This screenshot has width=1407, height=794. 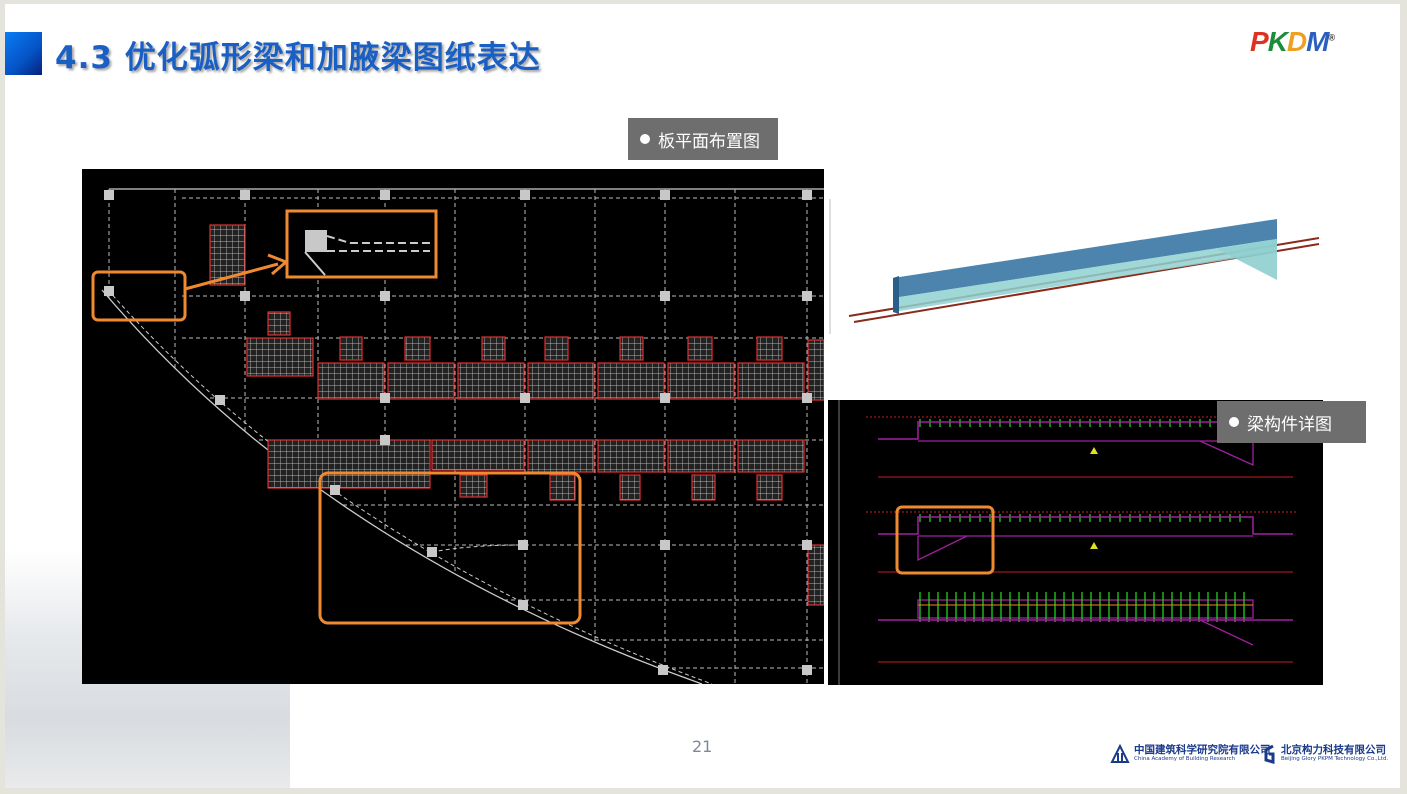 What do you see at coordinates (23, 53) in the screenshot?
I see `title-accent-block` at bounding box center [23, 53].